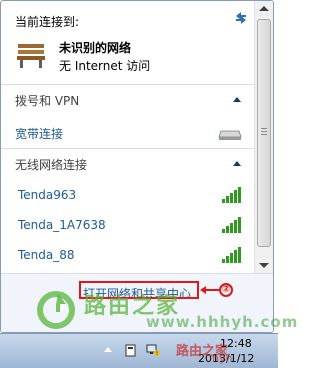  Describe the element at coordinates (127, 99) in the screenshot. I see `dialup-vpn-section-header: 拨号和 VPN` at that location.